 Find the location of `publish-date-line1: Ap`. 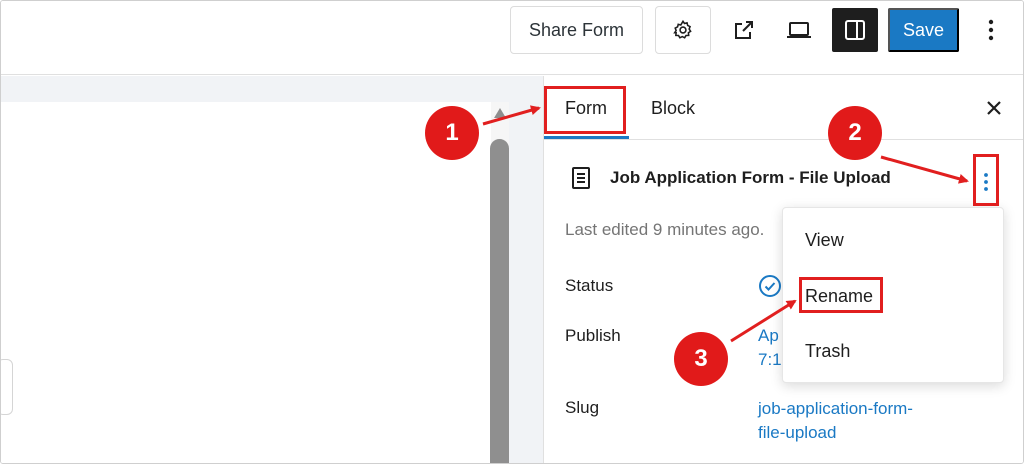

publish-date-line1: Ap is located at coordinates (768, 335).